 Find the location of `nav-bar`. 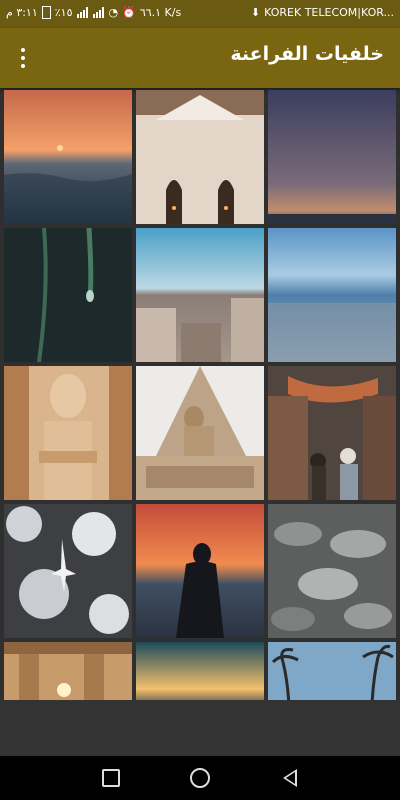

nav-bar is located at coordinates (200, 778).